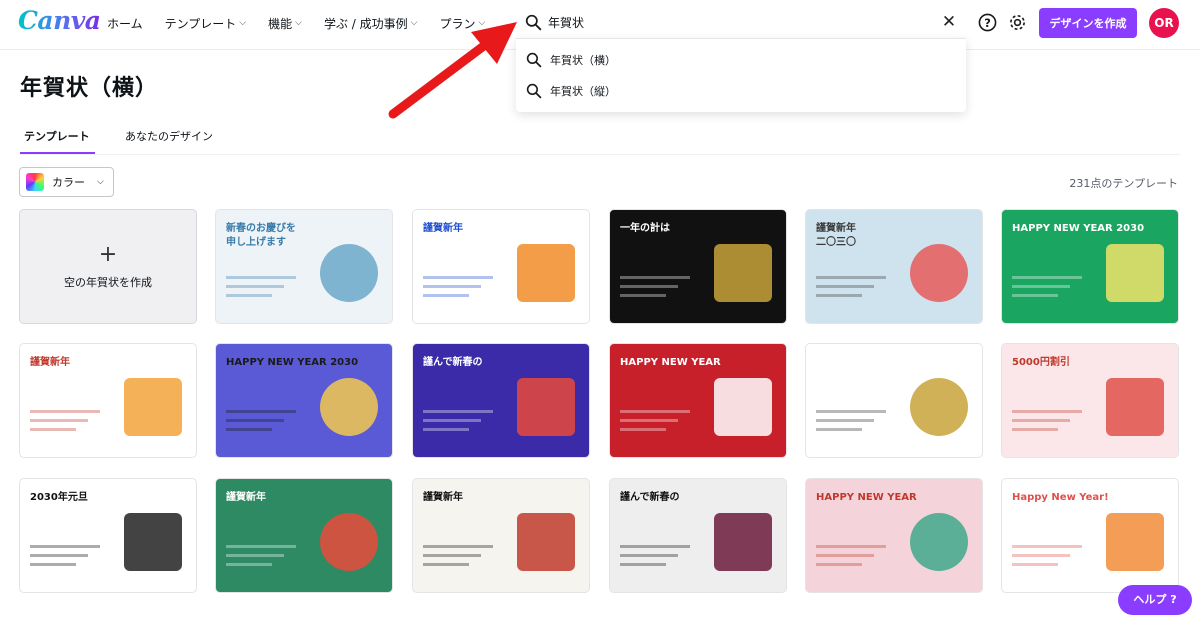 Image resolution: width=1200 pixels, height=623 pixels. I want to click on help-circle-icon: ?, so click(987, 22).